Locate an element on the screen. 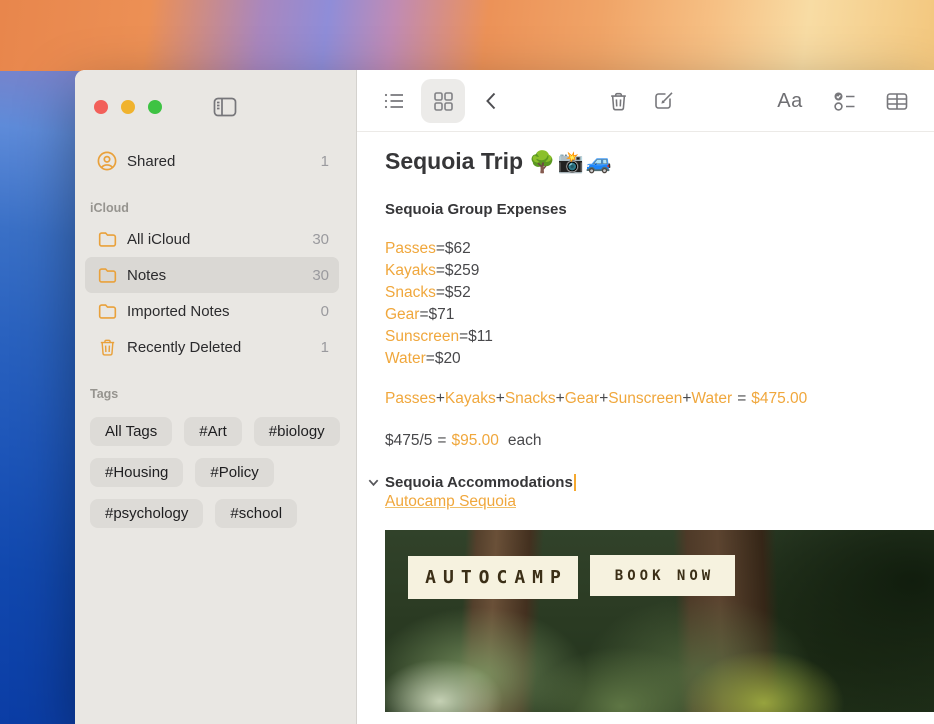 Image resolution: width=934 pixels, height=724 pixels. compose-button is located at coordinates (664, 101).